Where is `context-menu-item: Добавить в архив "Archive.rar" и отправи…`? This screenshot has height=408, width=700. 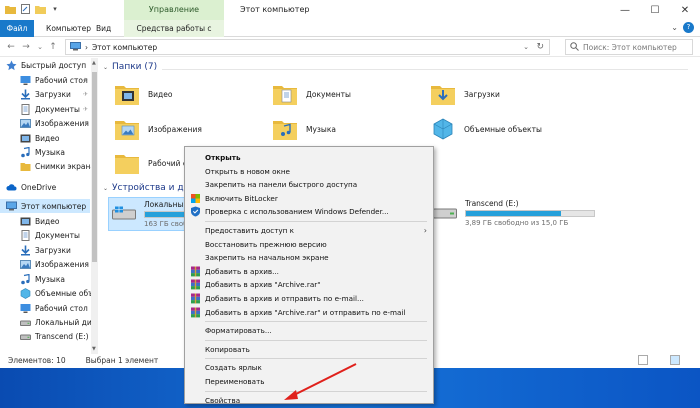
context-menu-item: Добавить в архив "Archive.rar" и отправи… is located at coordinates (309, 312).